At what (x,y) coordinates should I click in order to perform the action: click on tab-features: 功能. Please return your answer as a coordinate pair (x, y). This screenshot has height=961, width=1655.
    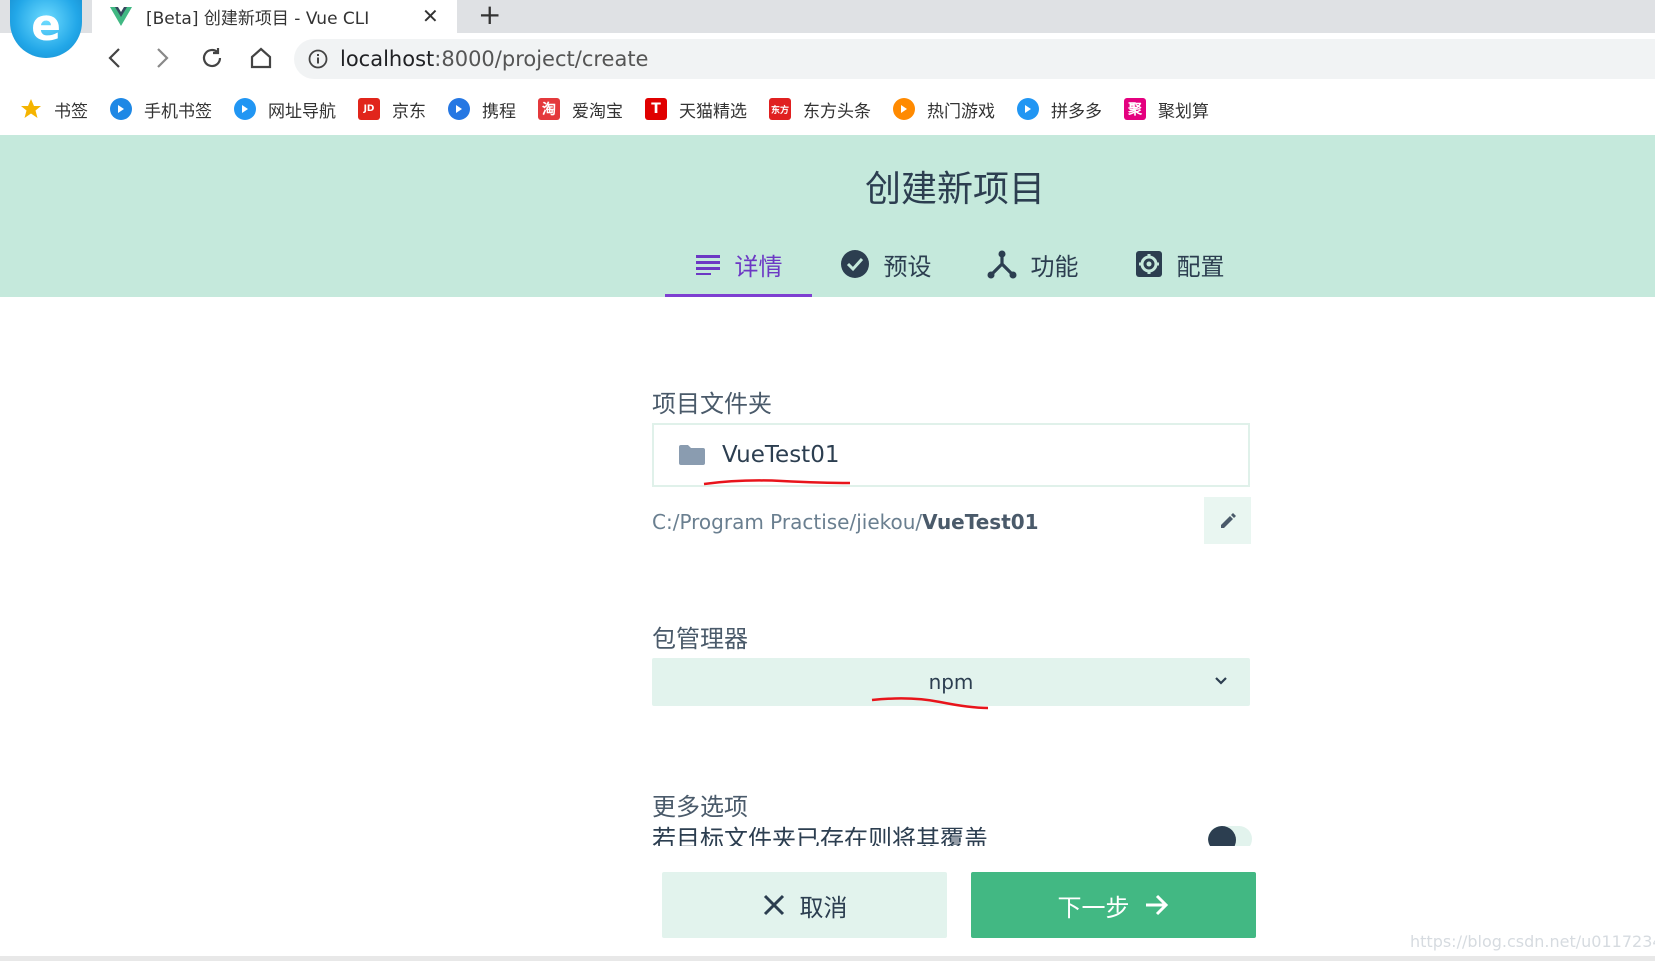
    Looking at the image, I should click on (1032, 264).